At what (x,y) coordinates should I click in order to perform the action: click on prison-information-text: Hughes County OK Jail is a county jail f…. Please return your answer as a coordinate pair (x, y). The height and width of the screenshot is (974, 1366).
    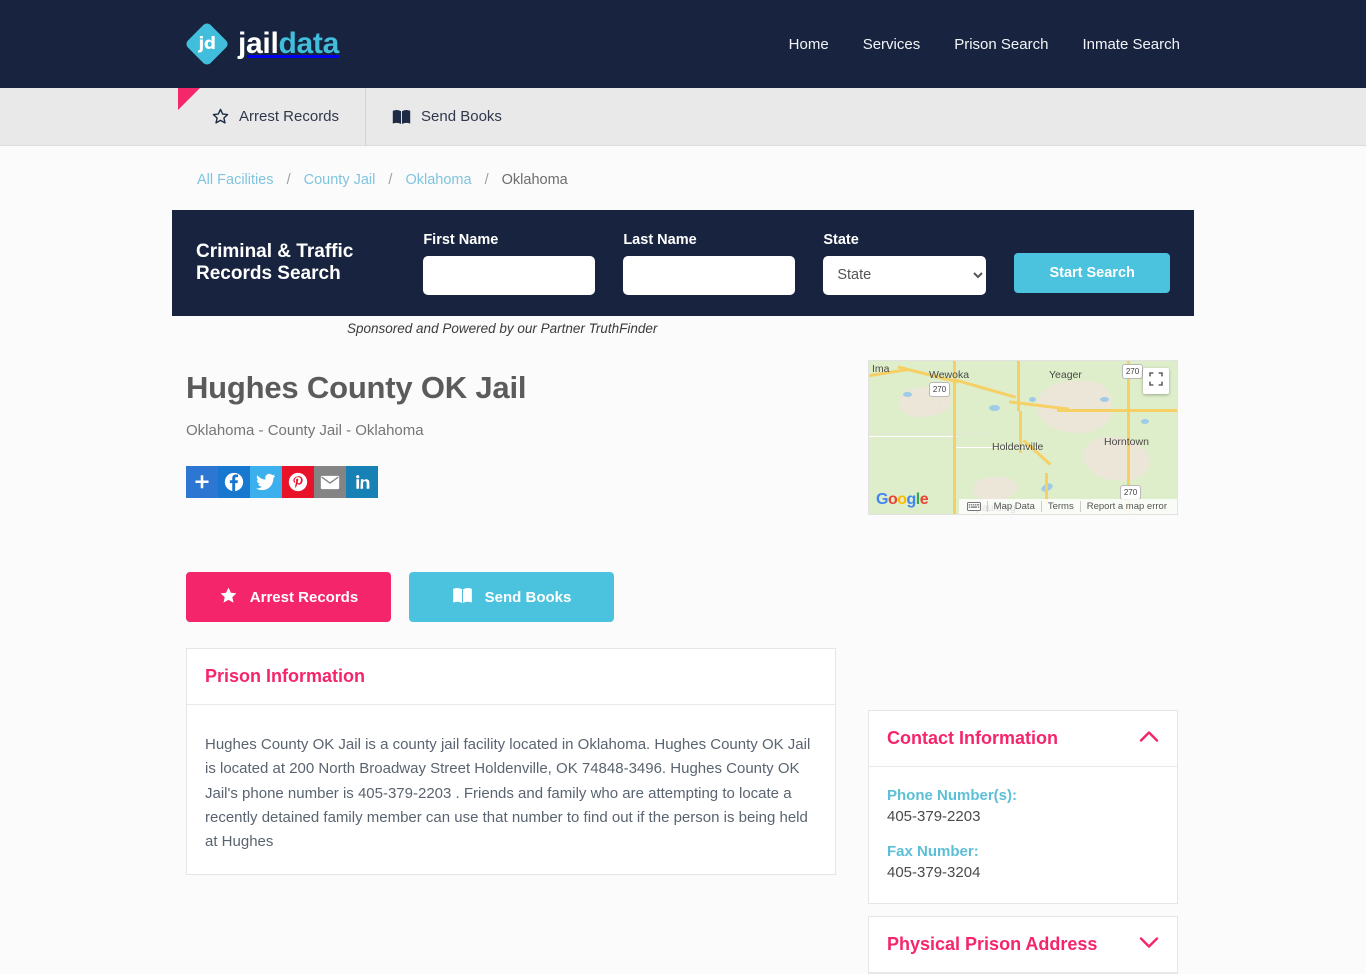
    Looking at the image, I should click on (508, 793).